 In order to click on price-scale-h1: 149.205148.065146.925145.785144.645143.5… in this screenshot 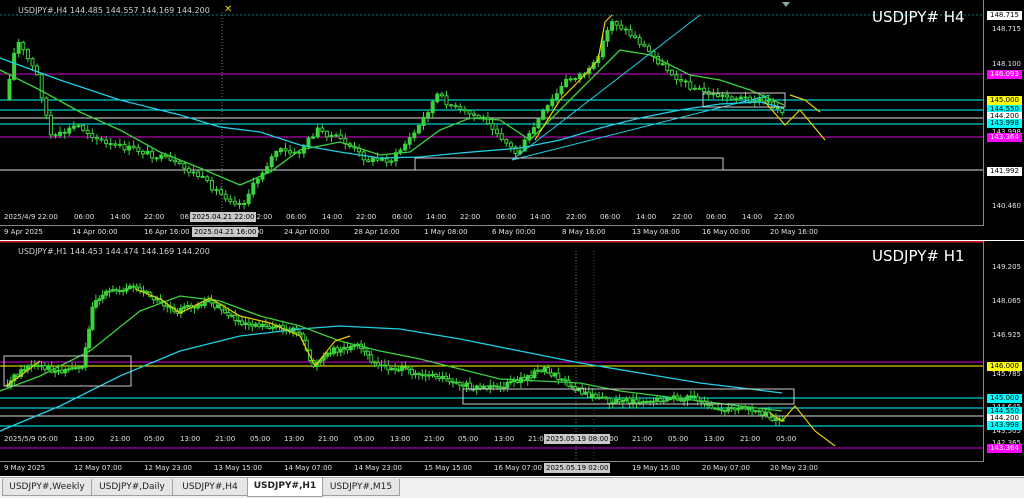, I will do `click(1003, 358)`.